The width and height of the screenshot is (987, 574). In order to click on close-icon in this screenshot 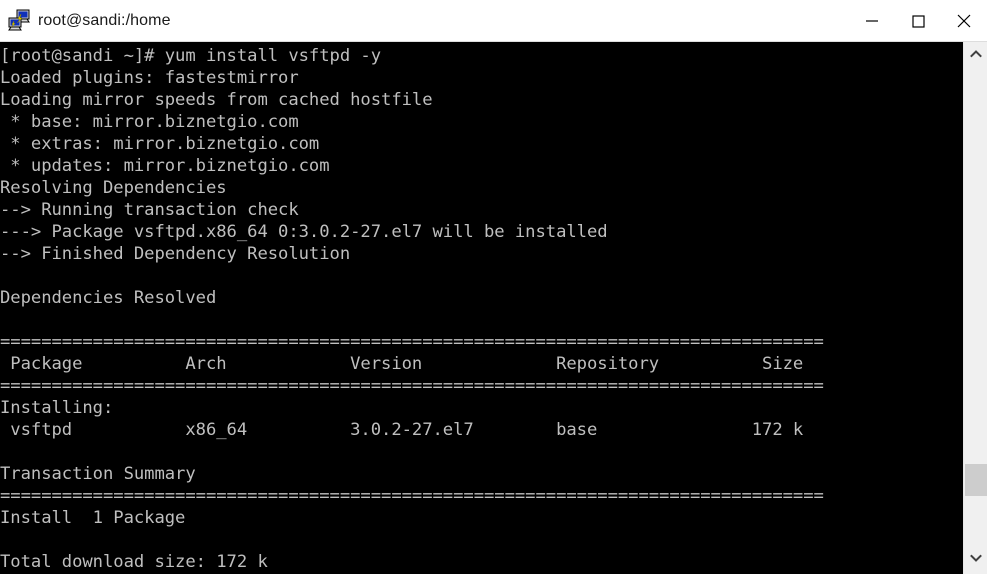, I will do `click(964, 21)`.